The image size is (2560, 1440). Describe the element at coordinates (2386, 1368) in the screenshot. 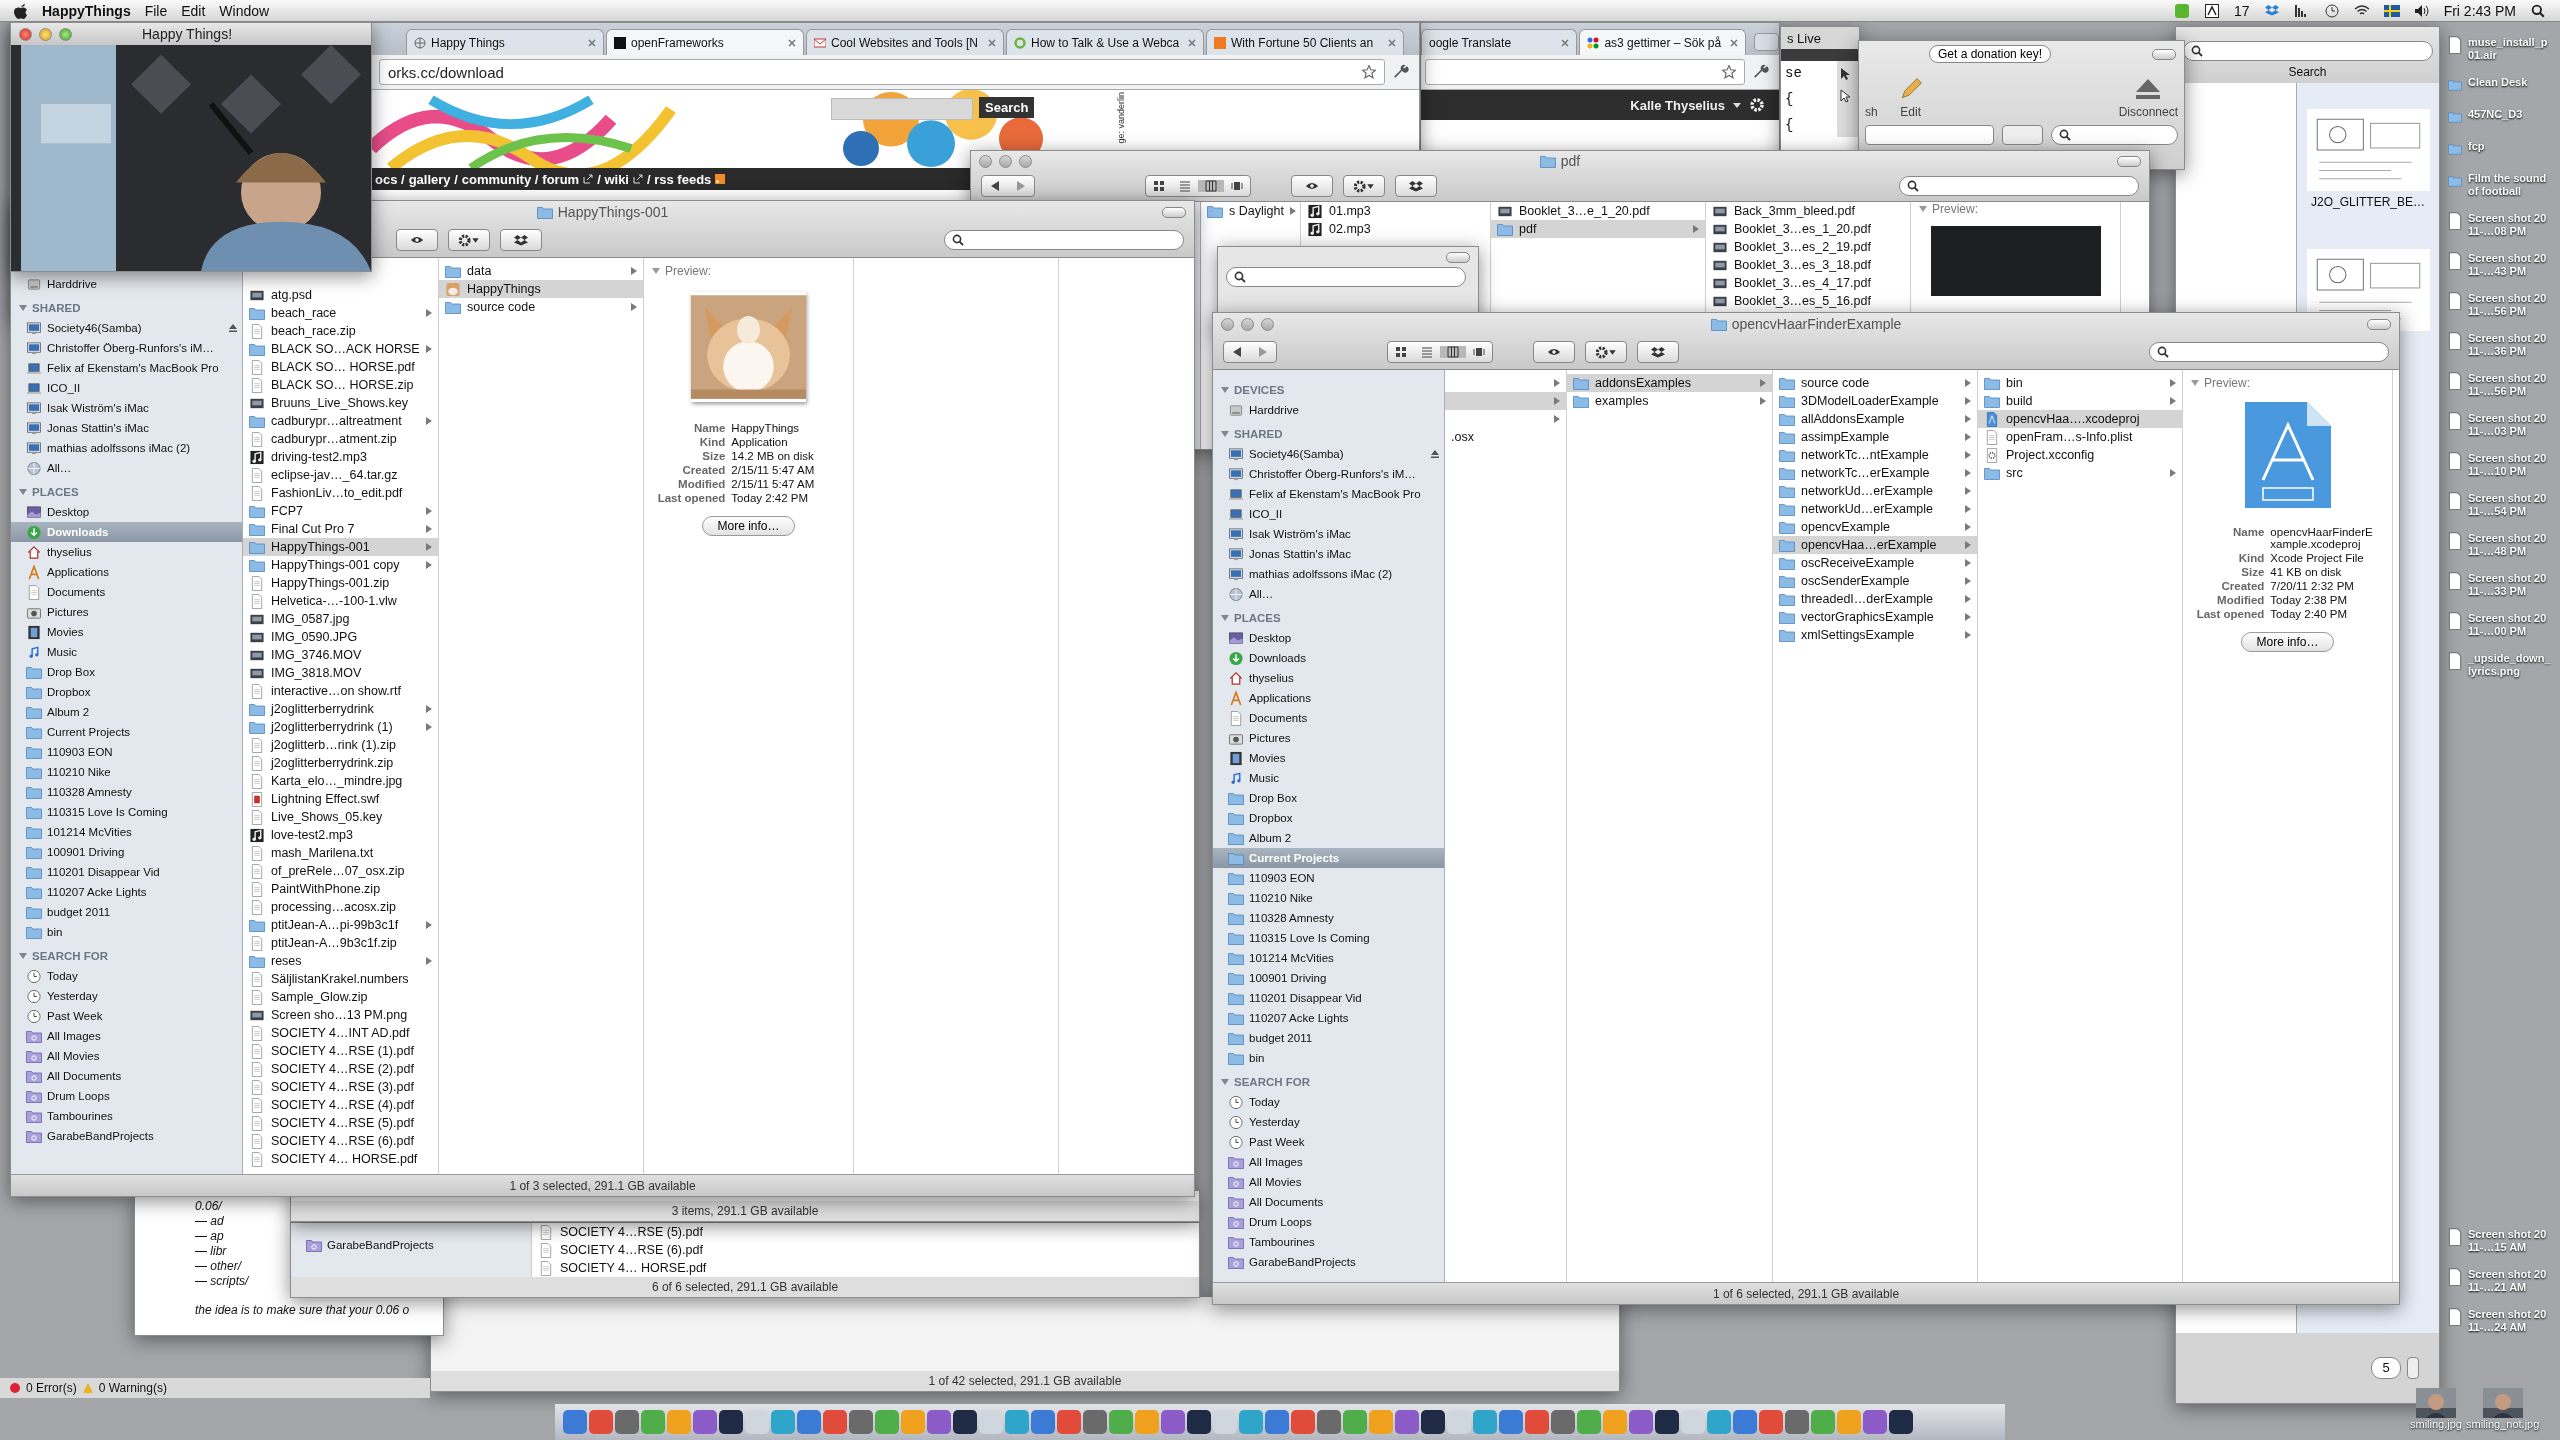

I see `page-field: 5` at that location.